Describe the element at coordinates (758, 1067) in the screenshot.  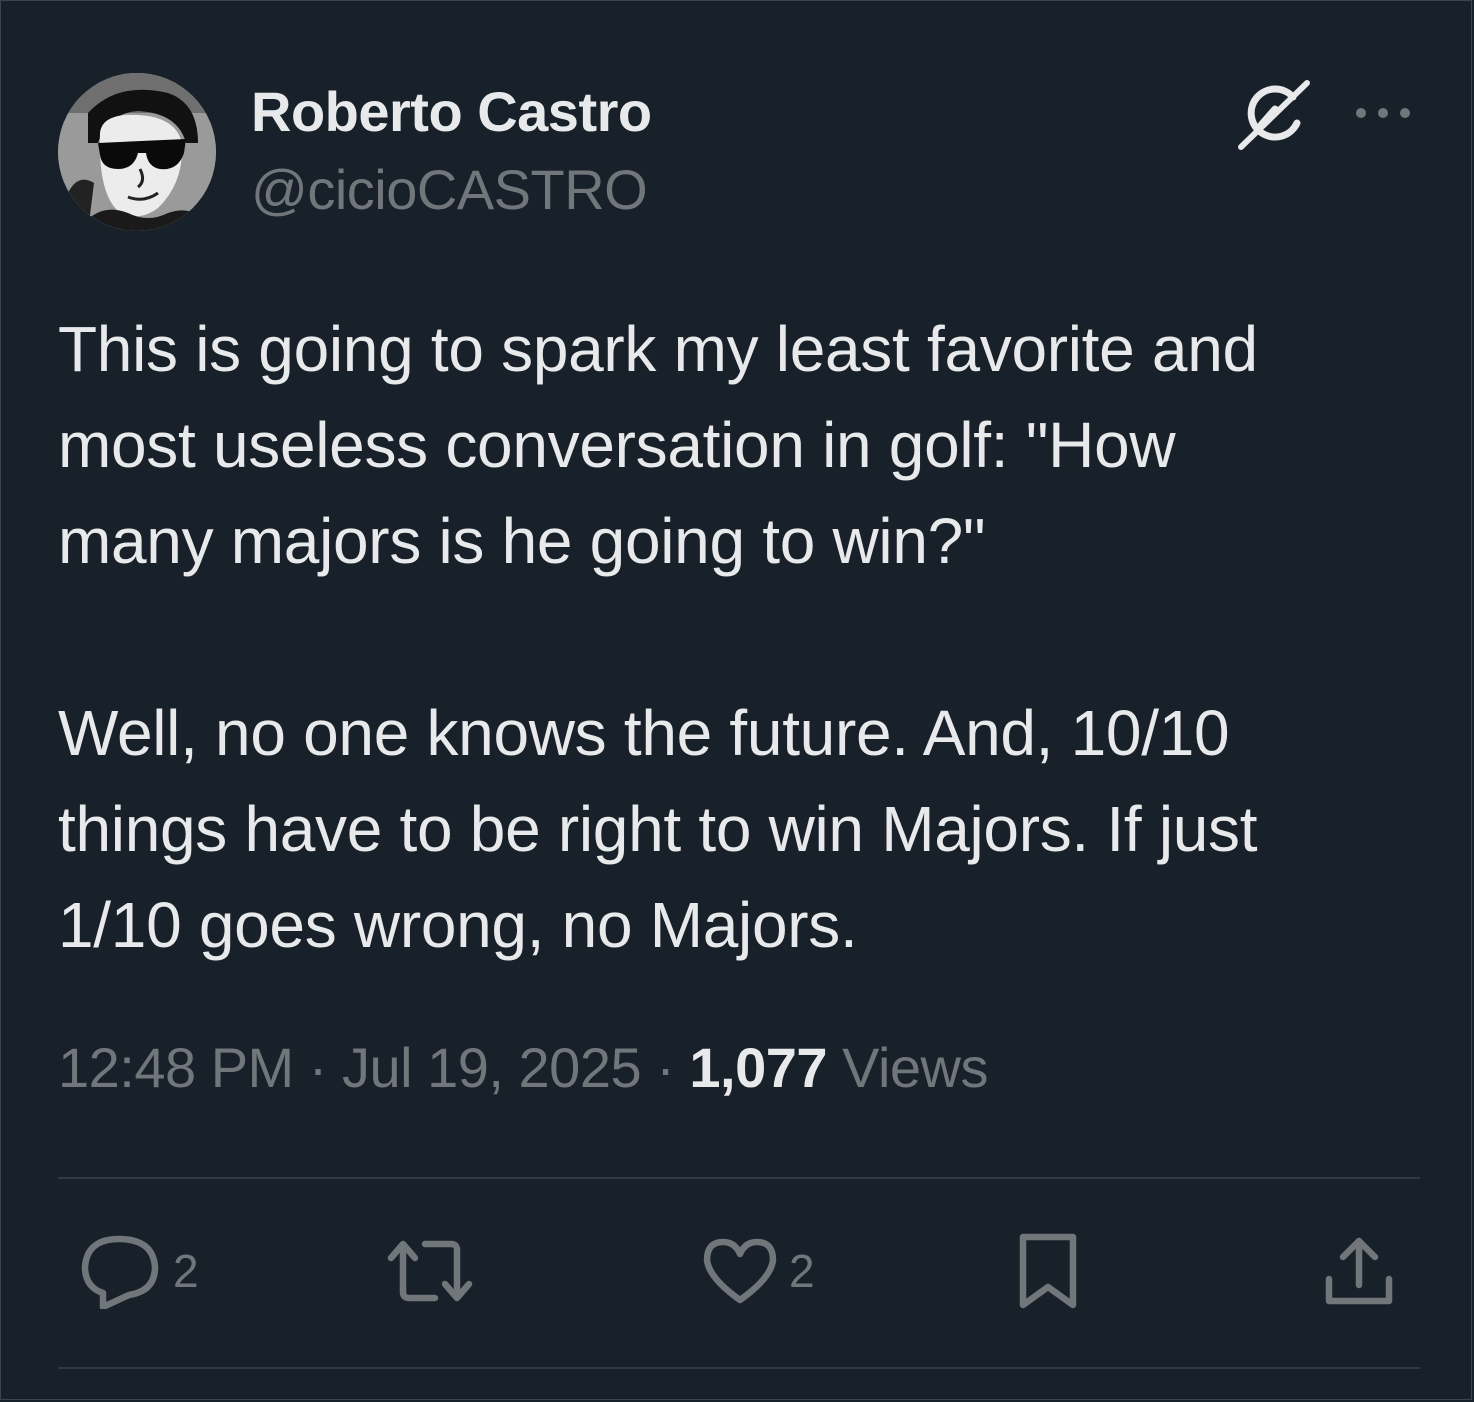
I see `views-count: 1,077` at that location.